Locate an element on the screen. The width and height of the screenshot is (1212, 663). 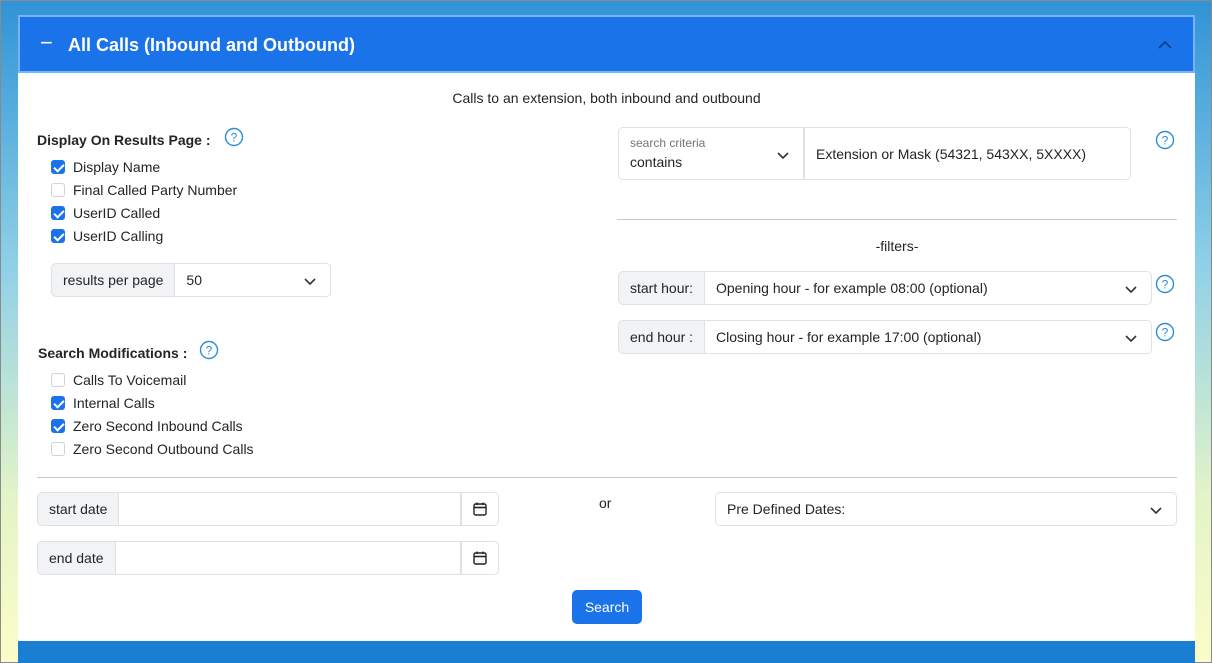
collapse-icon: − is located at coordinates (46, 43).